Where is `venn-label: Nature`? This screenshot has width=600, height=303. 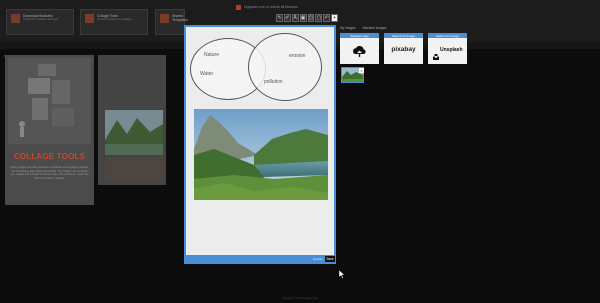 venn-label: Nature is located at coordinates (211, 55).